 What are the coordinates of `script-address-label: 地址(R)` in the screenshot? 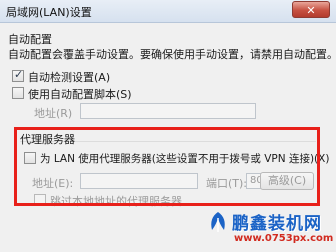 It's located at (53, 113).